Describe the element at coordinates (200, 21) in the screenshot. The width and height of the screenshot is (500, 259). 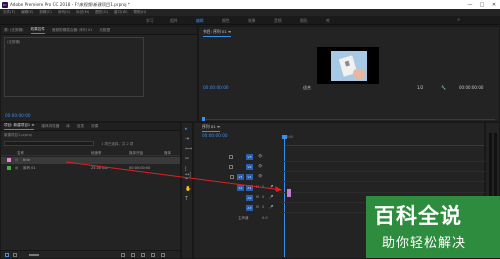
I see `workspace-editing: 编辑` at that location.